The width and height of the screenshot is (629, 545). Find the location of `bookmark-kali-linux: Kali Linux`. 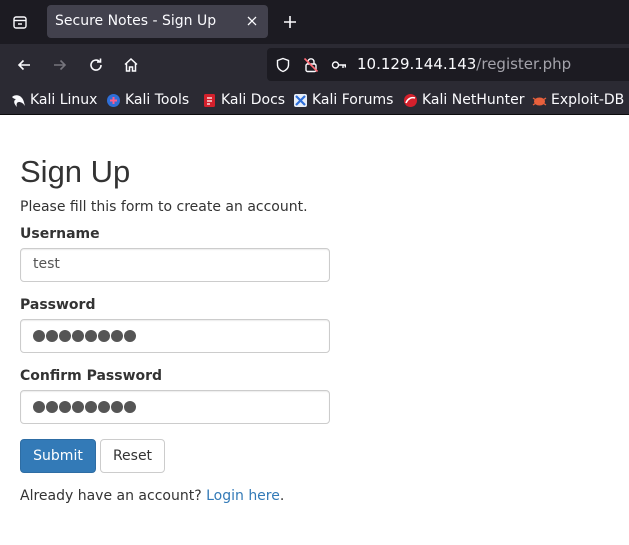

bookmark-kali-linux: Kali Linux is located at coordinates (54, 100).